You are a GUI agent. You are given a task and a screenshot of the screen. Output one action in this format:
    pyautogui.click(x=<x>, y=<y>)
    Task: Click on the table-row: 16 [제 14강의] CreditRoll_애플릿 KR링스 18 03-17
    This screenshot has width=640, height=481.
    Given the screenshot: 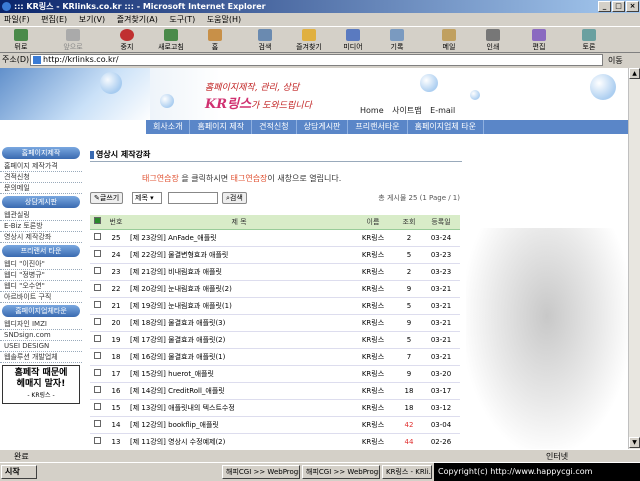 What is the action you would take?
    pyautogui.click(x=275, y=391)
    